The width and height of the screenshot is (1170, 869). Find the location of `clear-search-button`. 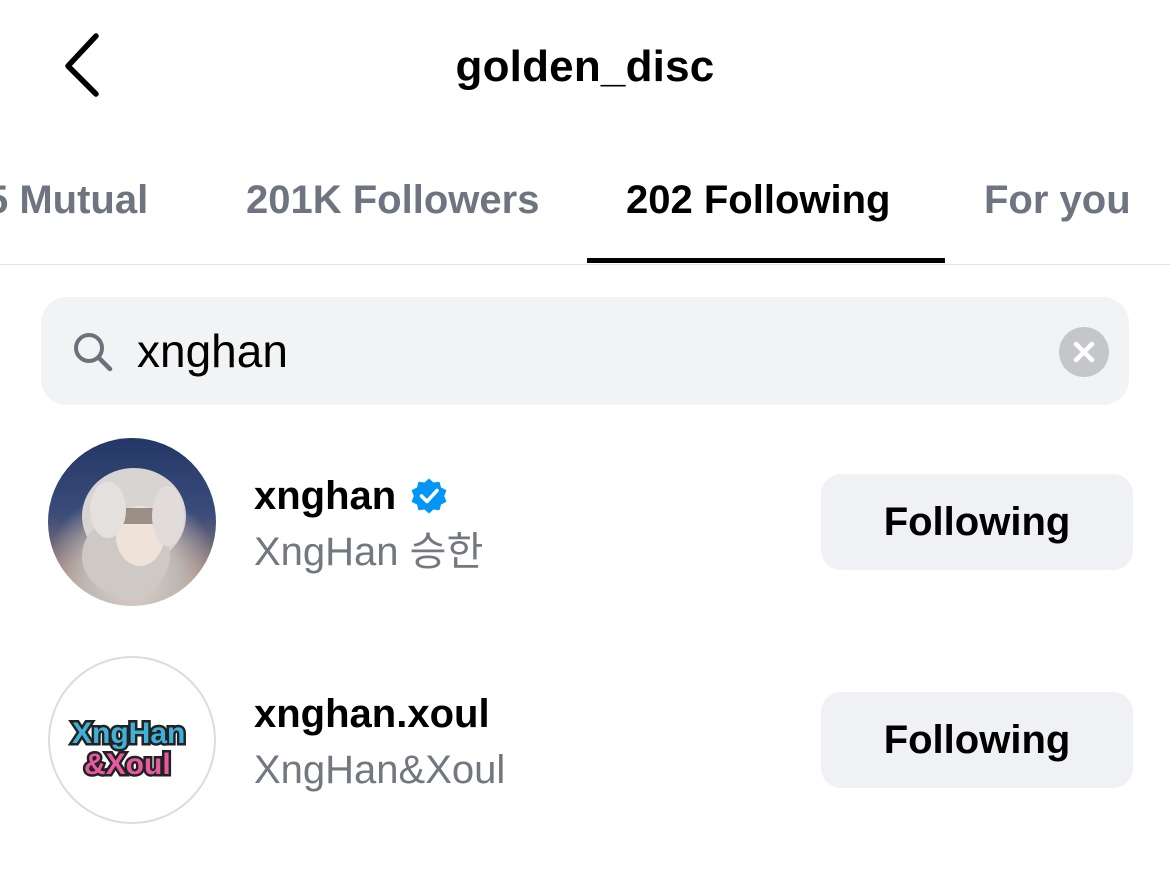

clear-search-button is located at coordinates (1084, 352).